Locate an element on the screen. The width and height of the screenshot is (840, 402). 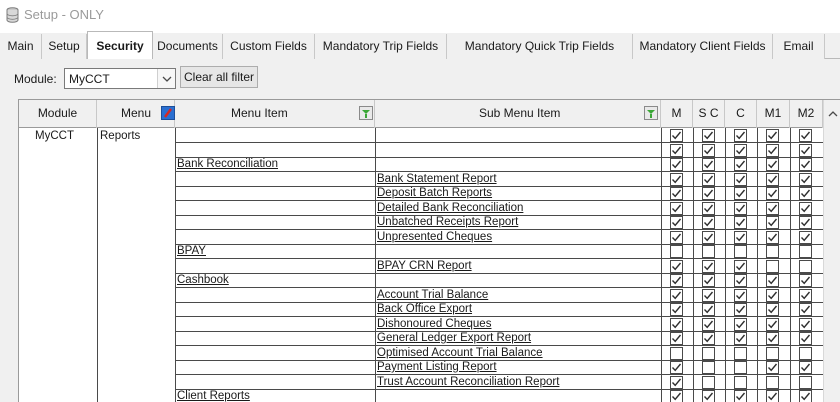
table-row: Deposit Batch Reports is located at coordinates (421, 193).